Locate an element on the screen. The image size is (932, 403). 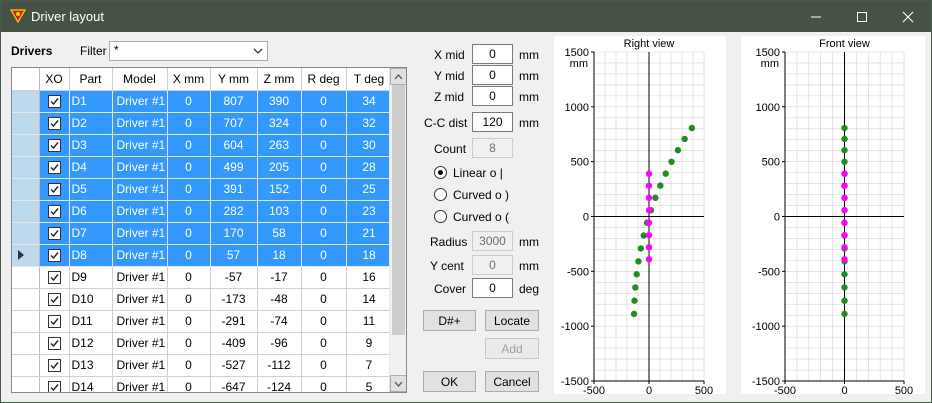
table-row: D10 Driver #1 0 -173 -48 0 14 is located at coordinates (202, 299).